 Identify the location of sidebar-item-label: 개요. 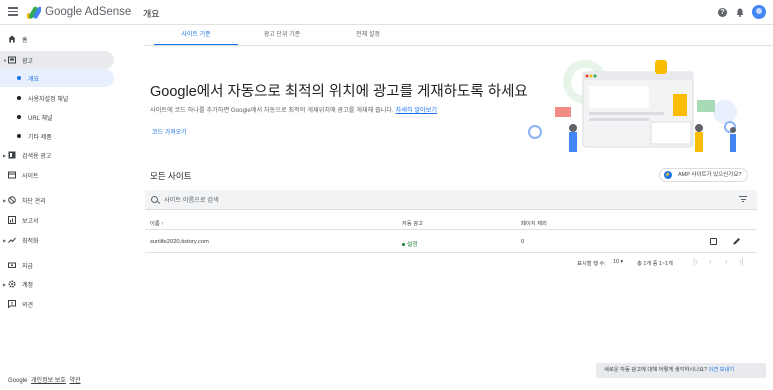
(34, 79).